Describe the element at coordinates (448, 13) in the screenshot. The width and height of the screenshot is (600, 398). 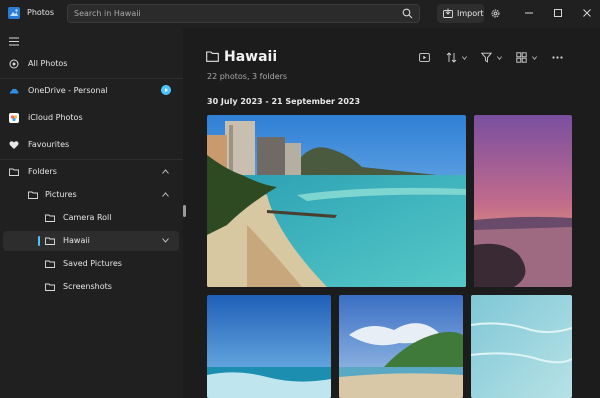
I see `import-icon` at that location.